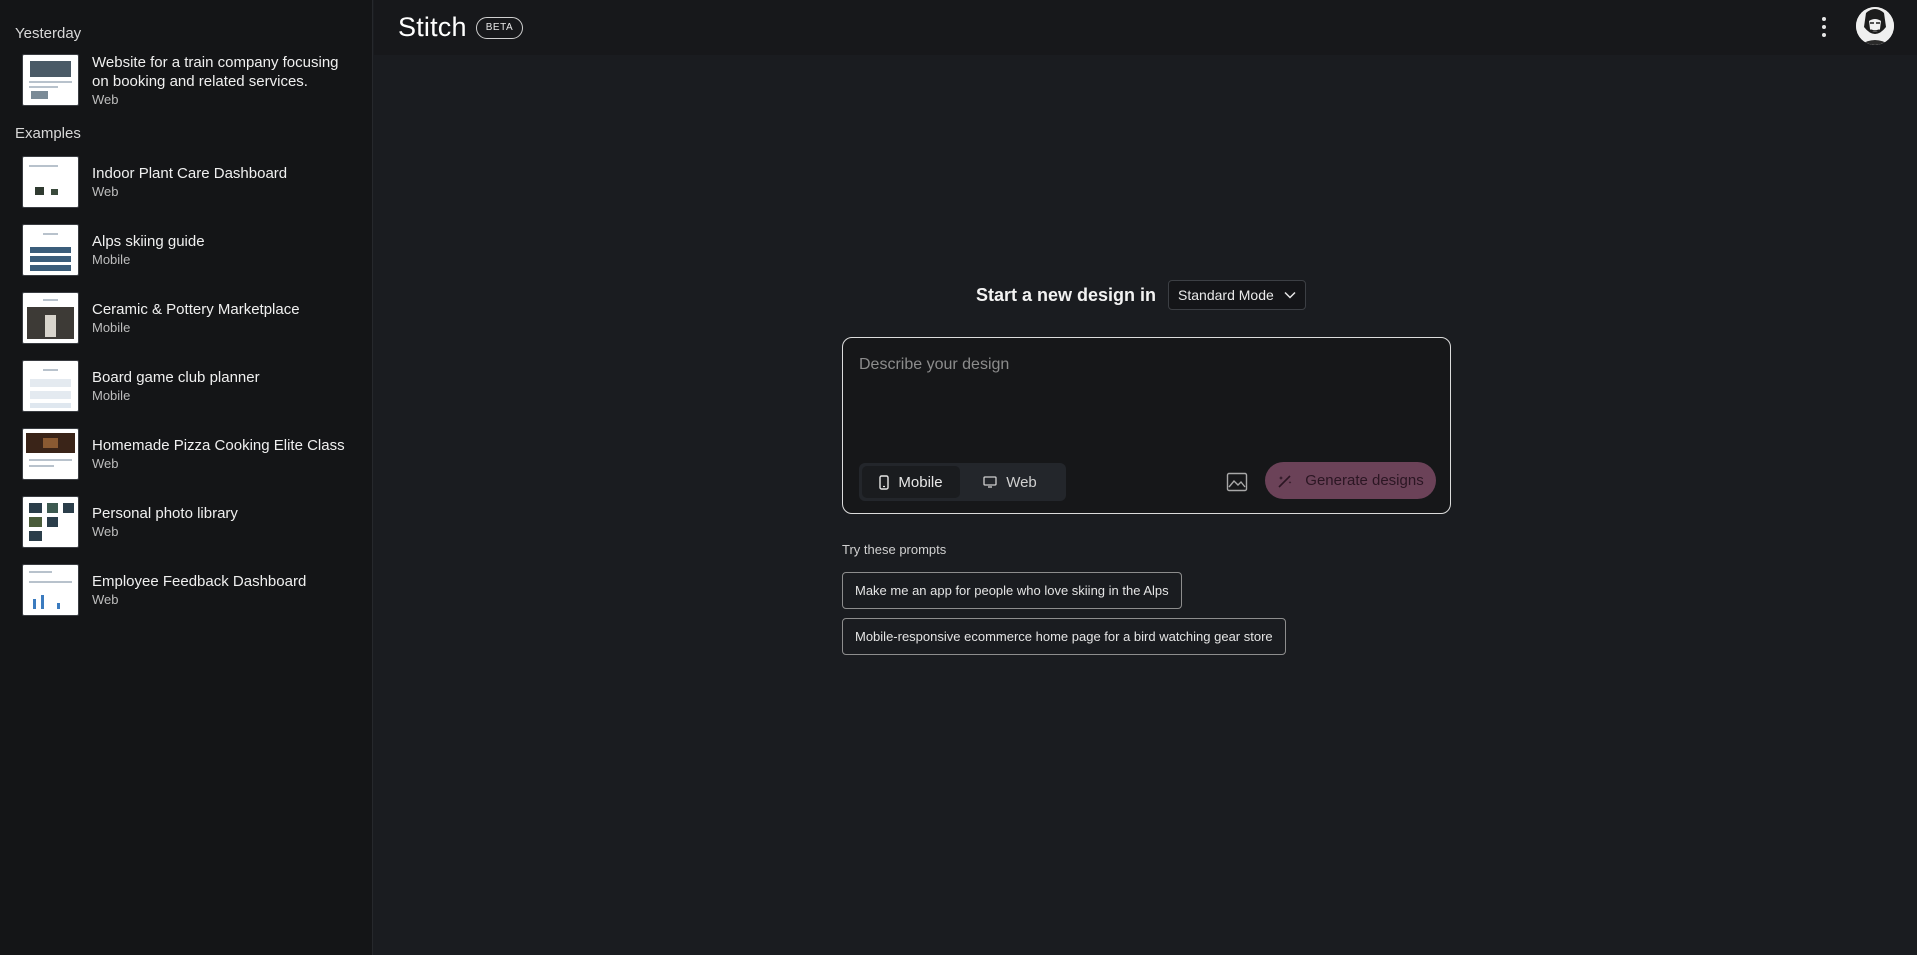  I want to click on section-label-yesterday: Yesterday, so click(48, 33).